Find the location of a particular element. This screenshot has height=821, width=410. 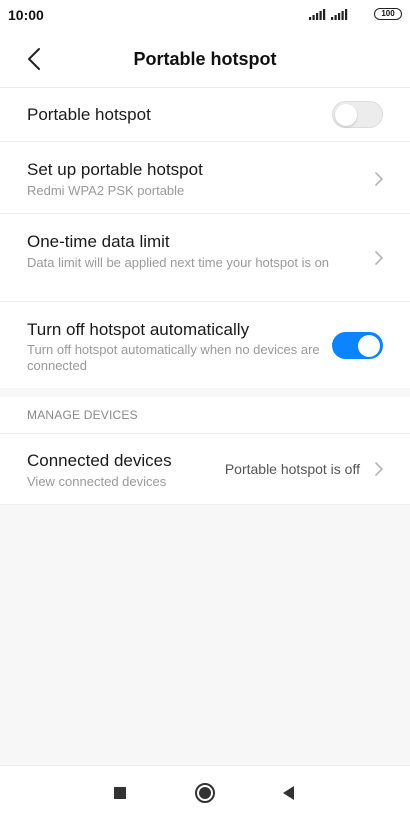

navigation-bar is located at coordinates (205, 793).